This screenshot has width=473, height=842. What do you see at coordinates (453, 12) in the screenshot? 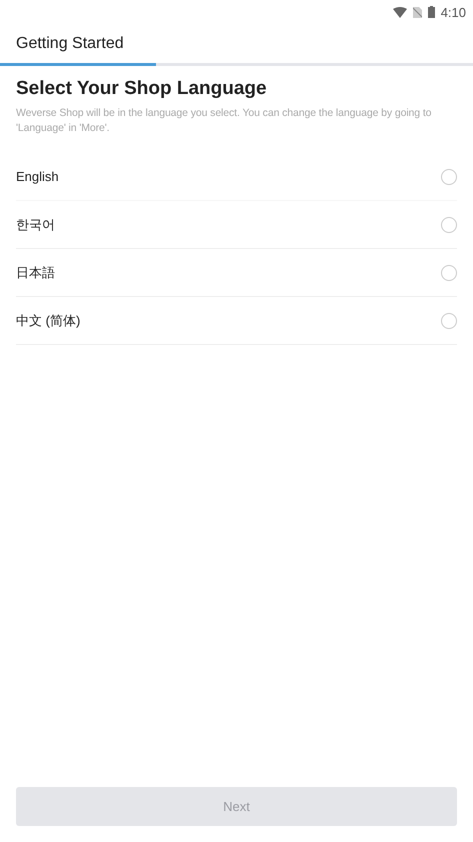
I see `status-time: 4:10` at bounding box center [453, 12].